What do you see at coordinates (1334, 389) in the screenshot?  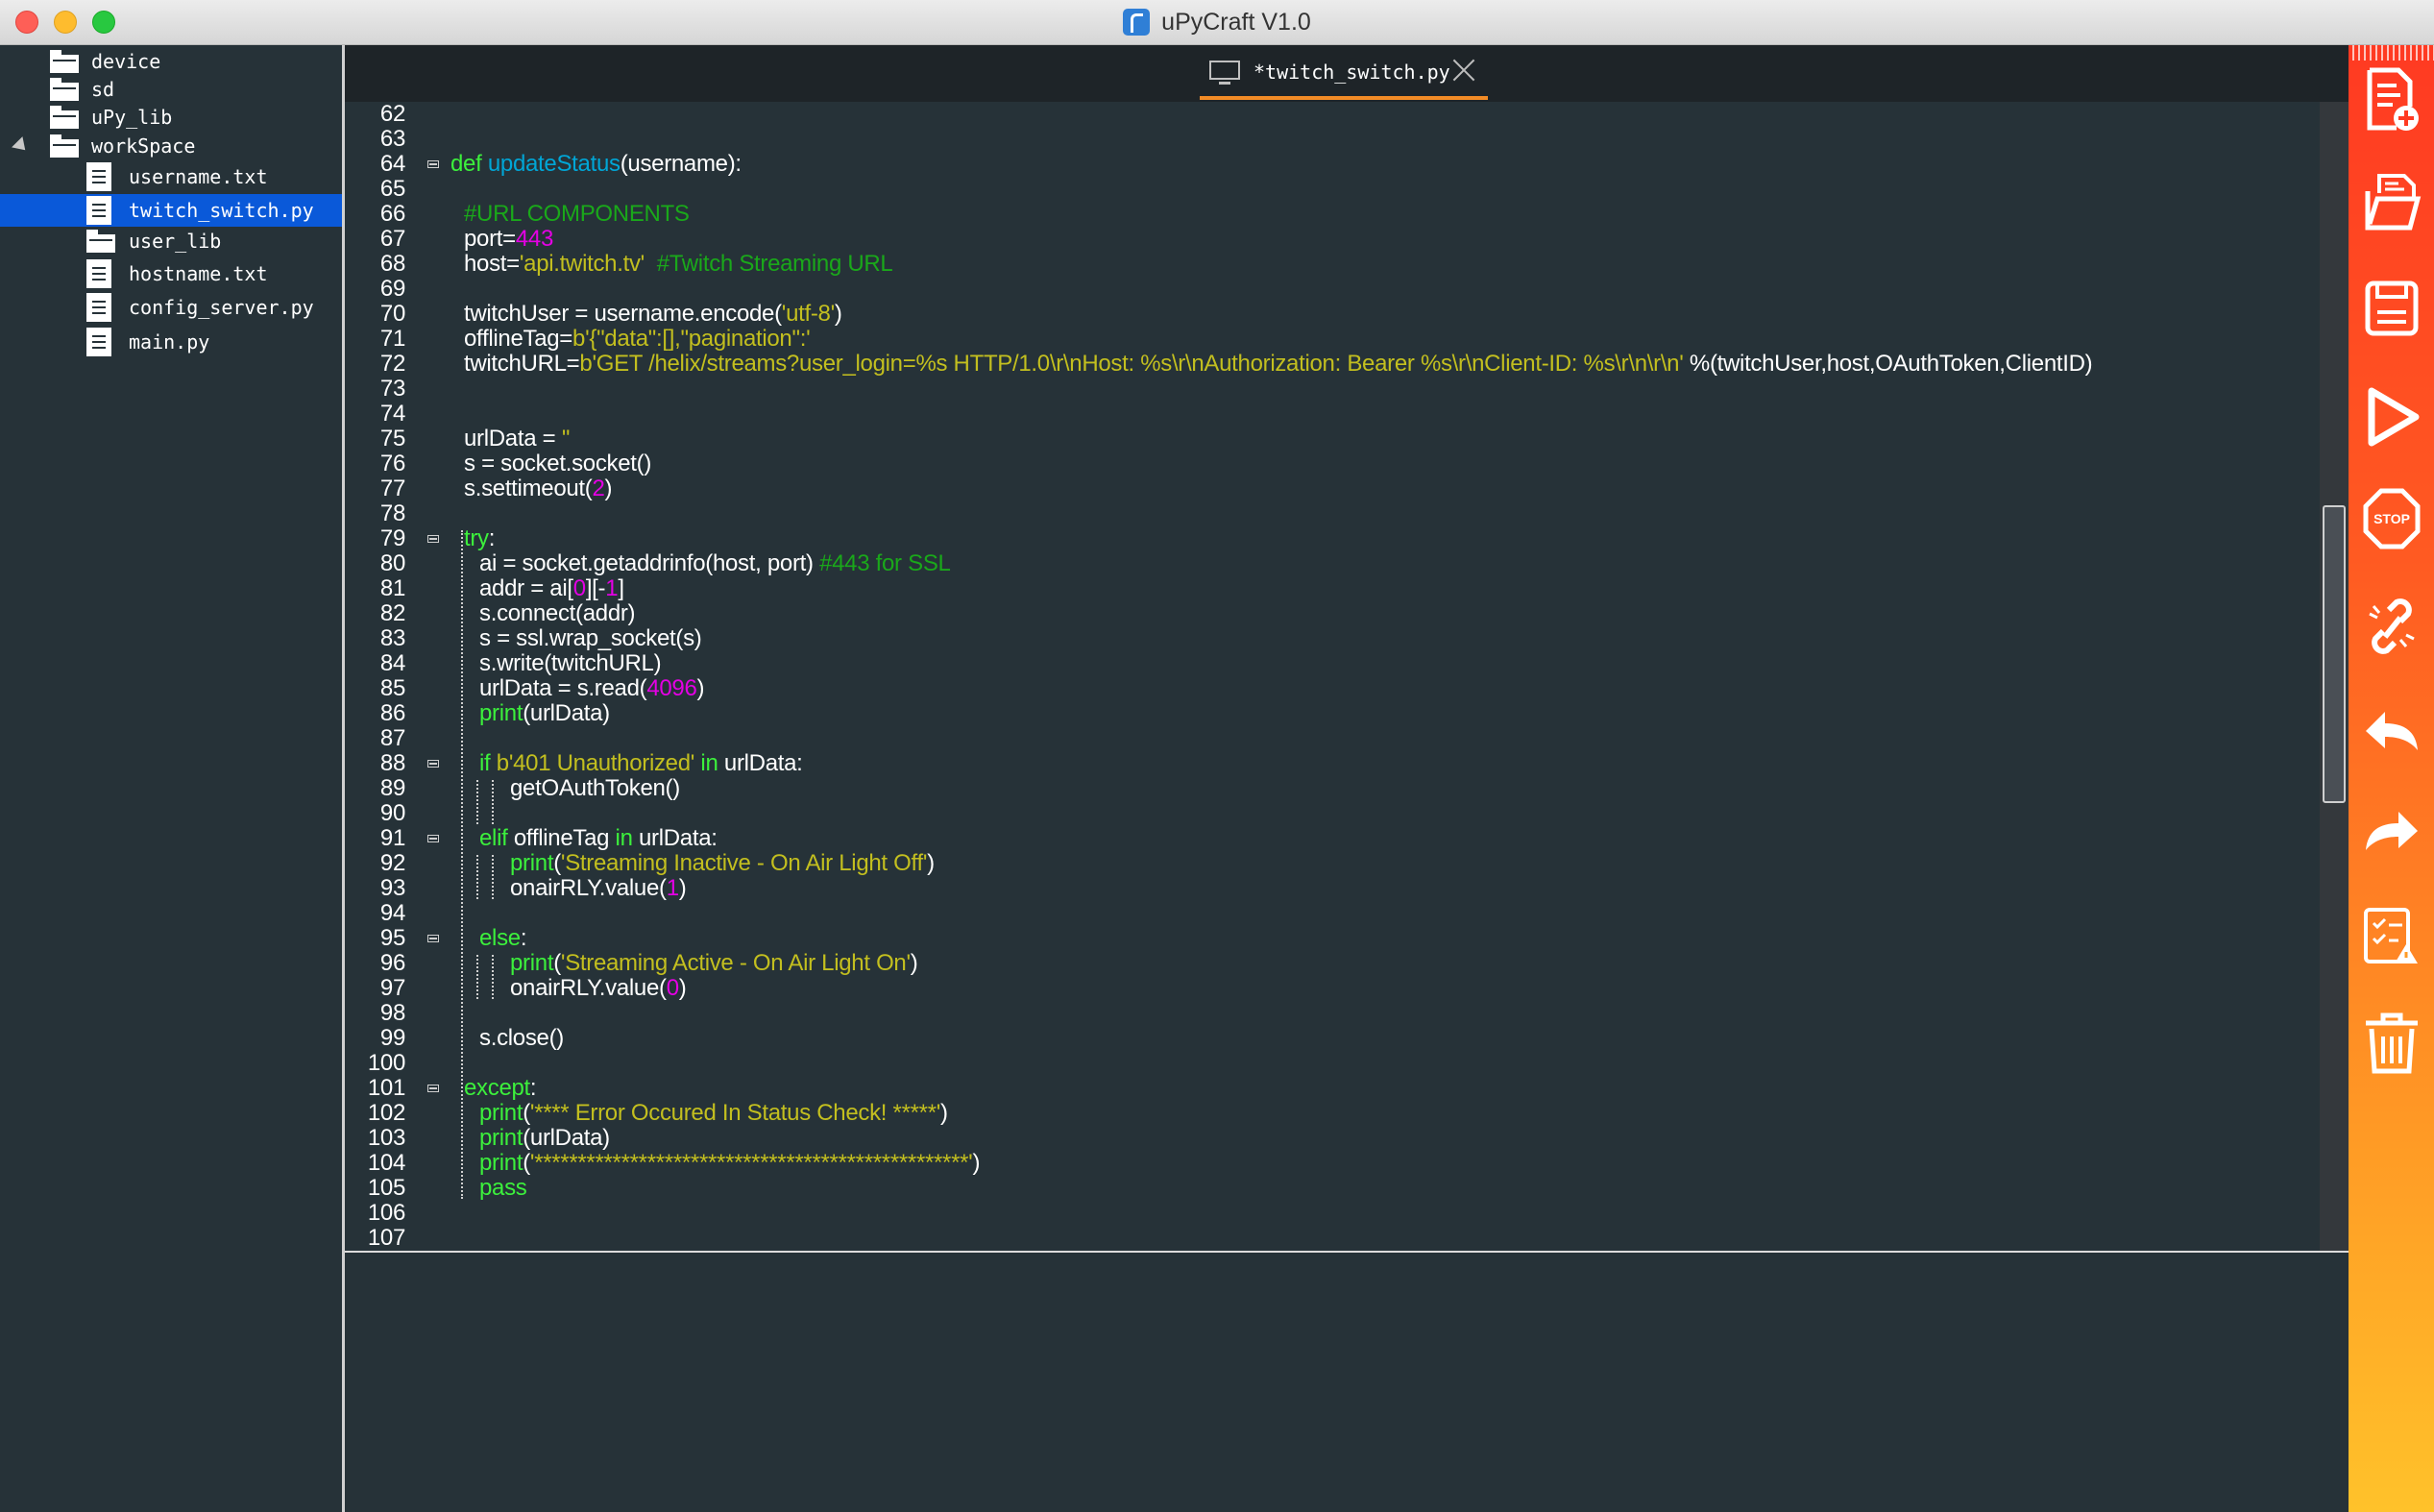 I see `code-line: 73` at bounding box center [1334, 389].